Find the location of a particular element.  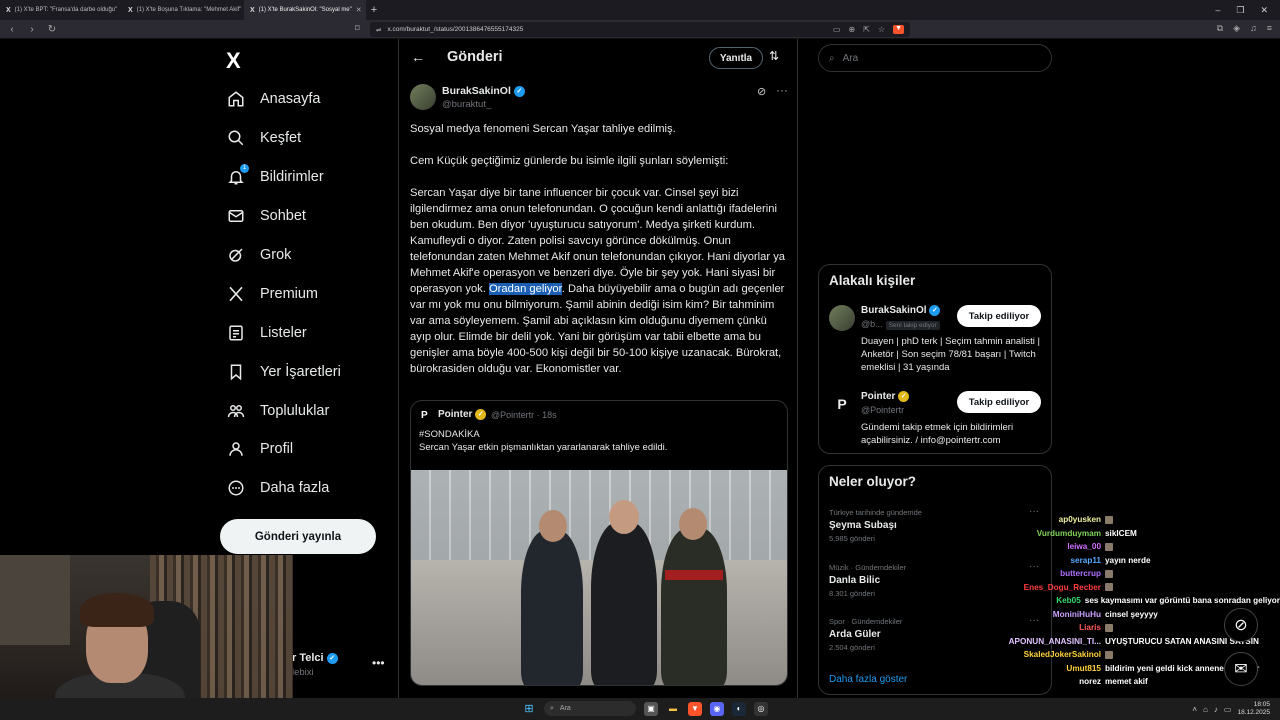

quote-photo is located at coordinates (599, 577).